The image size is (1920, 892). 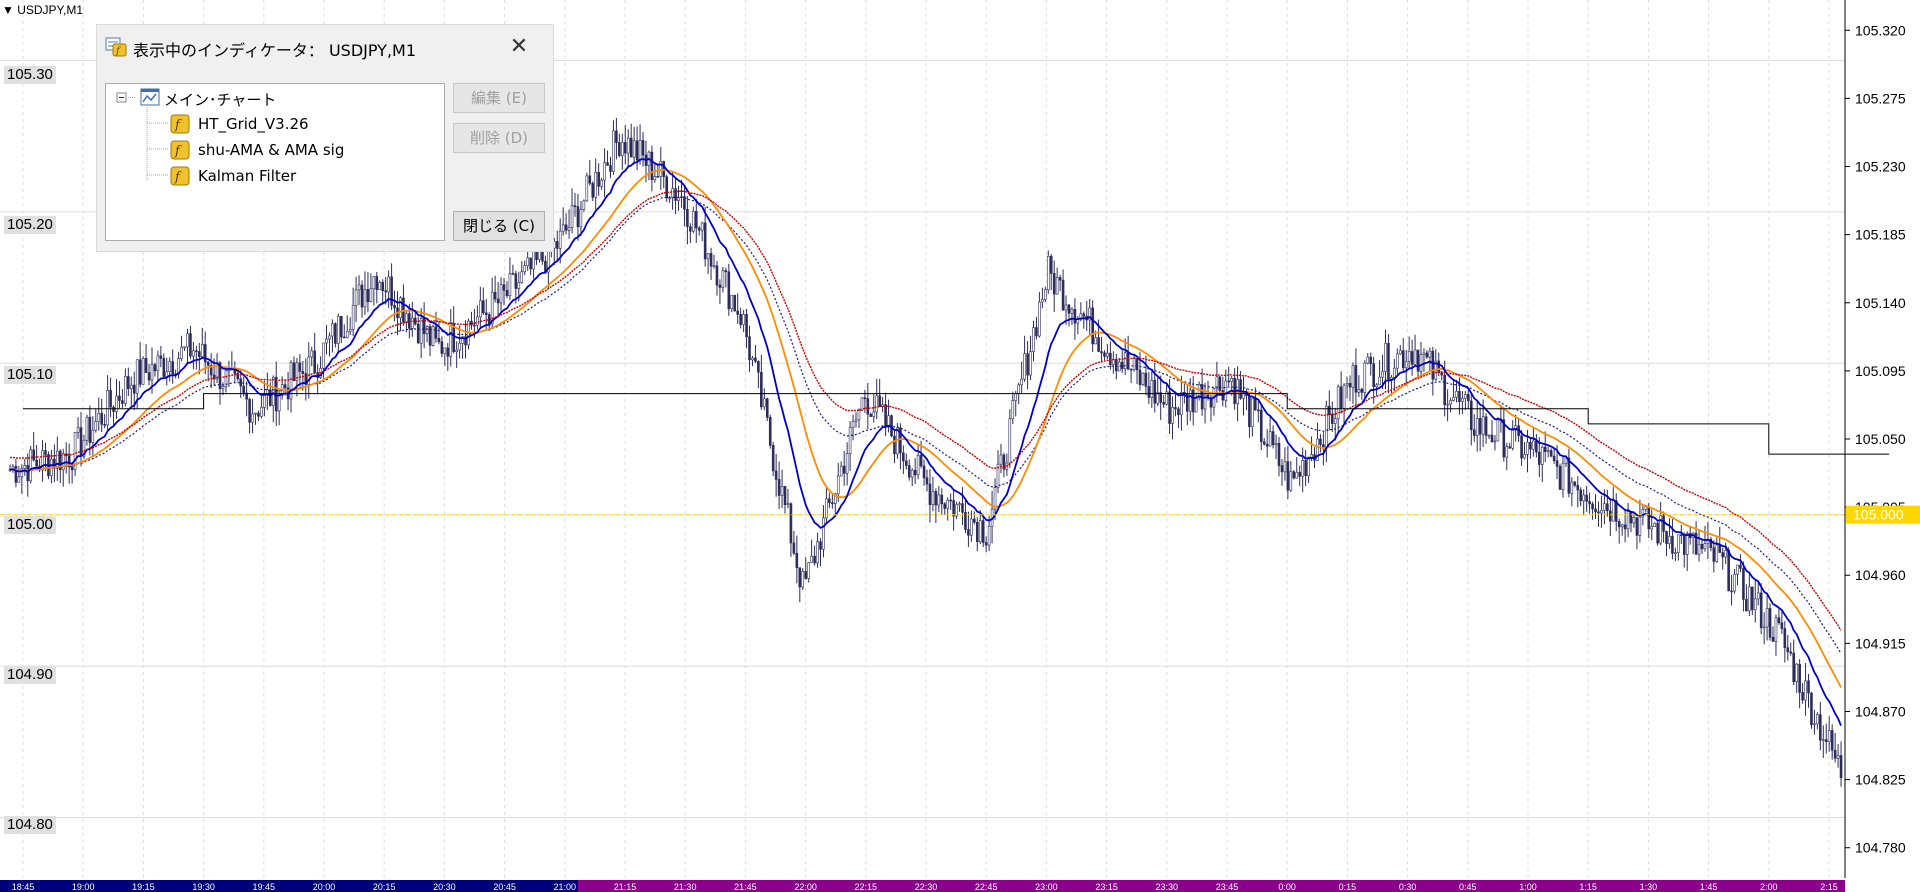 I want to click on tree-item-indicator: Kalman Filter, so click(x=247, y=176).